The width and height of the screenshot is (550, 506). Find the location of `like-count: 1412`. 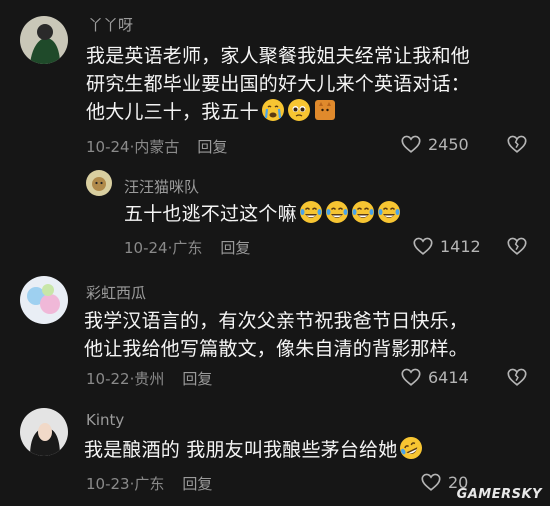

like-count: 1412 is located at coordinates (460, 246).